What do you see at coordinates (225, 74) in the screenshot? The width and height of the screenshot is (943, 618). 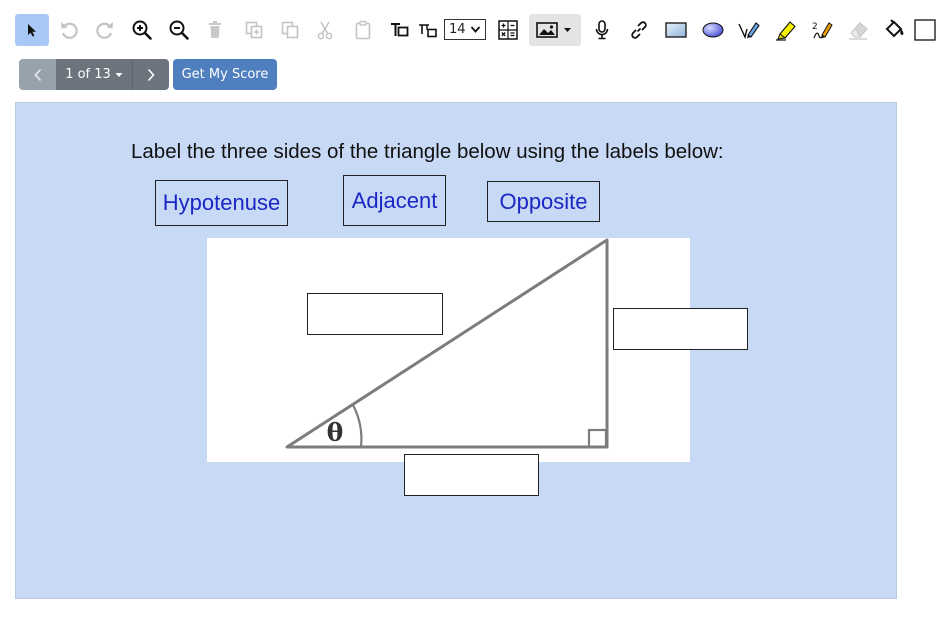 I see `get-my-score-button: Get My Score` at bounding box center [225, 74].